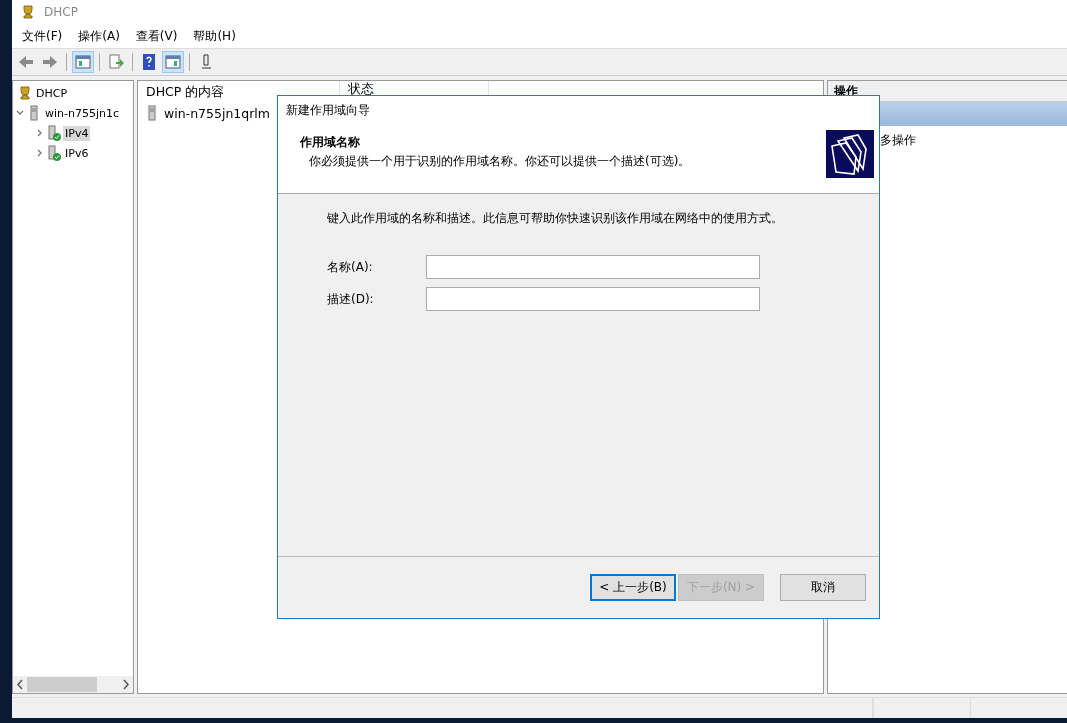  I want to click on dialog-title: 新建作用域向导, so click(578, 110).